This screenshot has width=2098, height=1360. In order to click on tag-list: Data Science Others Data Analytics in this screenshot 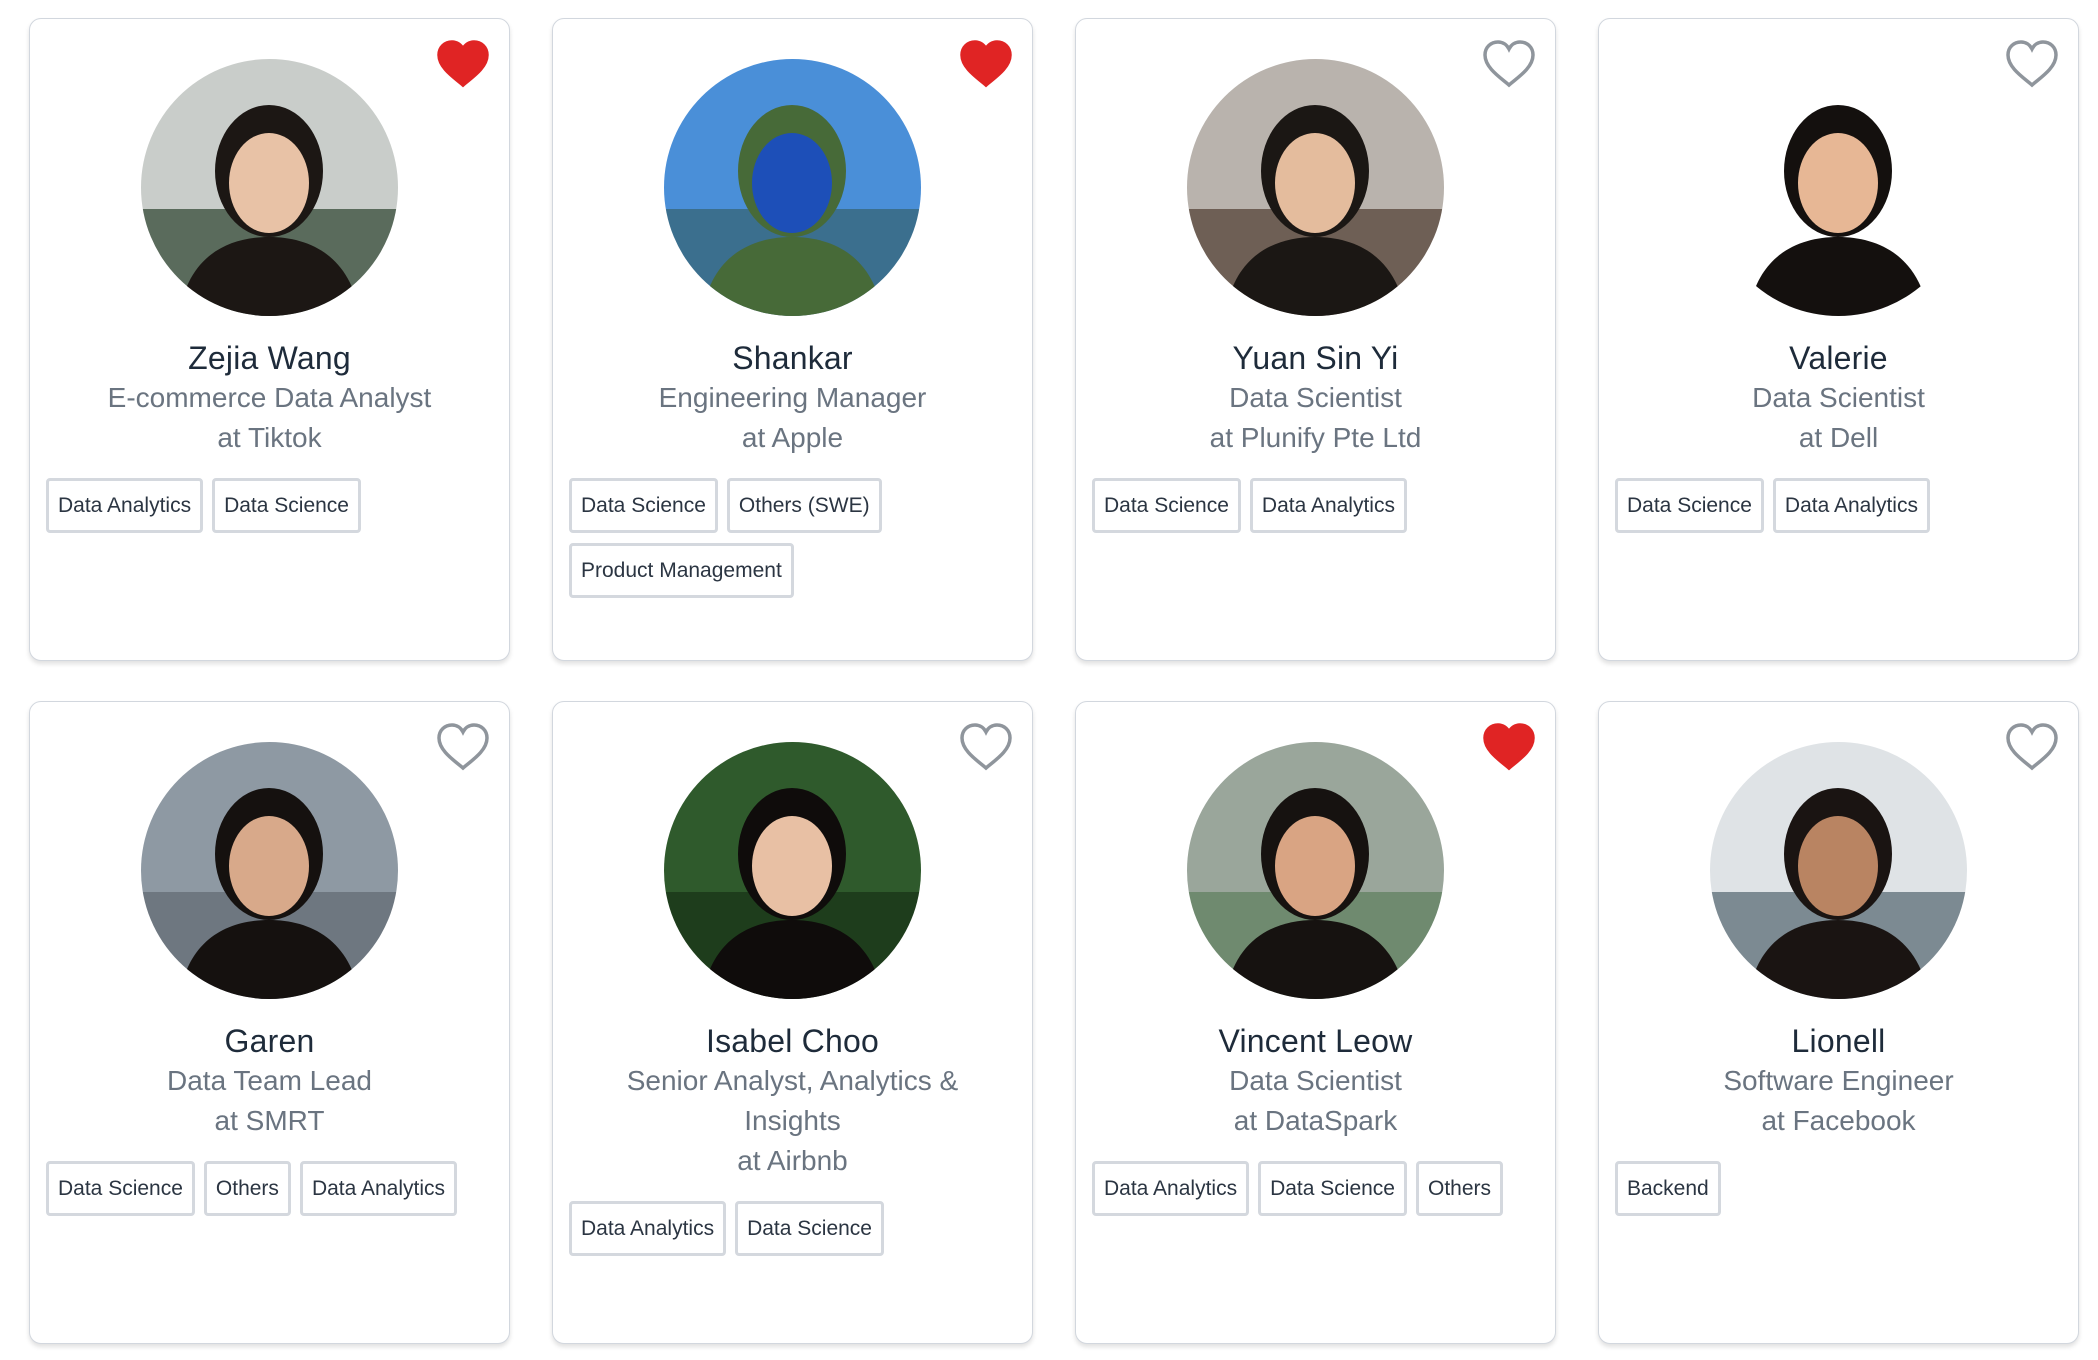, I will do `click(269, 1188)`.